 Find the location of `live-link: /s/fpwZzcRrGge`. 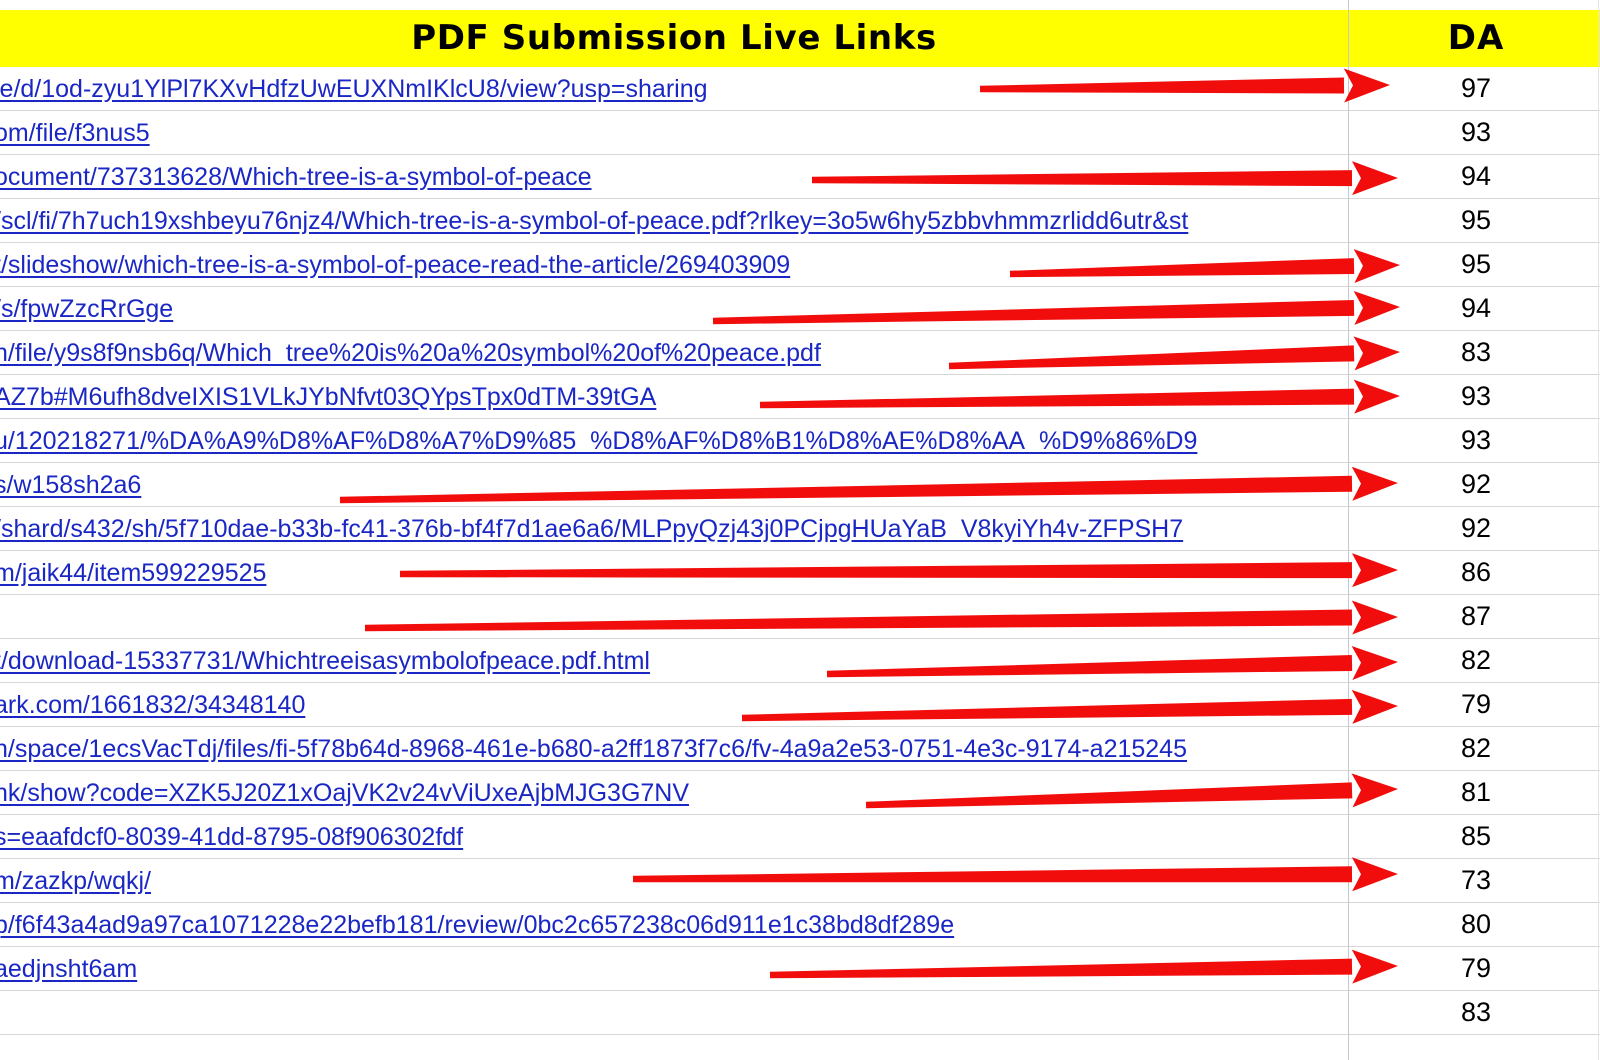

live-link: /s/fpwZzcRrGge is located at coordinates (86, 309).